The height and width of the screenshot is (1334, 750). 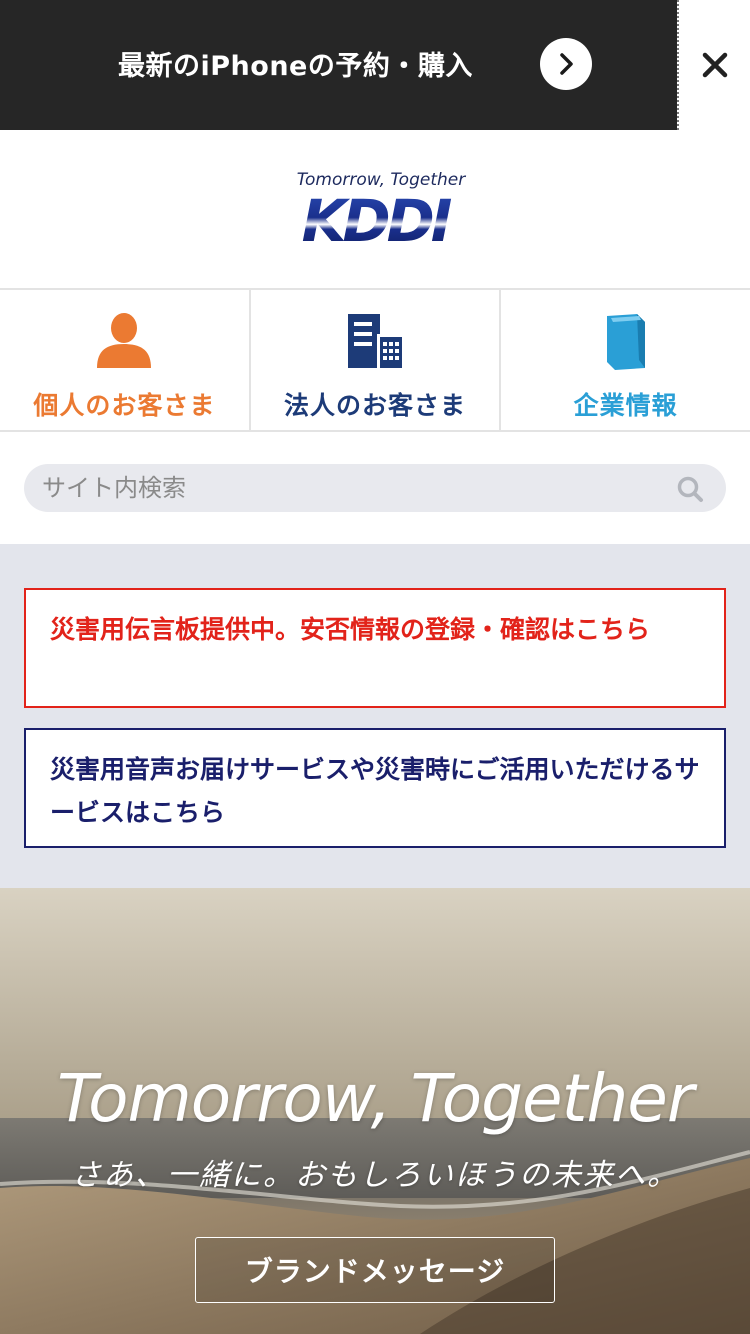 I want to click on promo-text: 最新のiPhoneの予約・購入, so click(x=295, y=63).